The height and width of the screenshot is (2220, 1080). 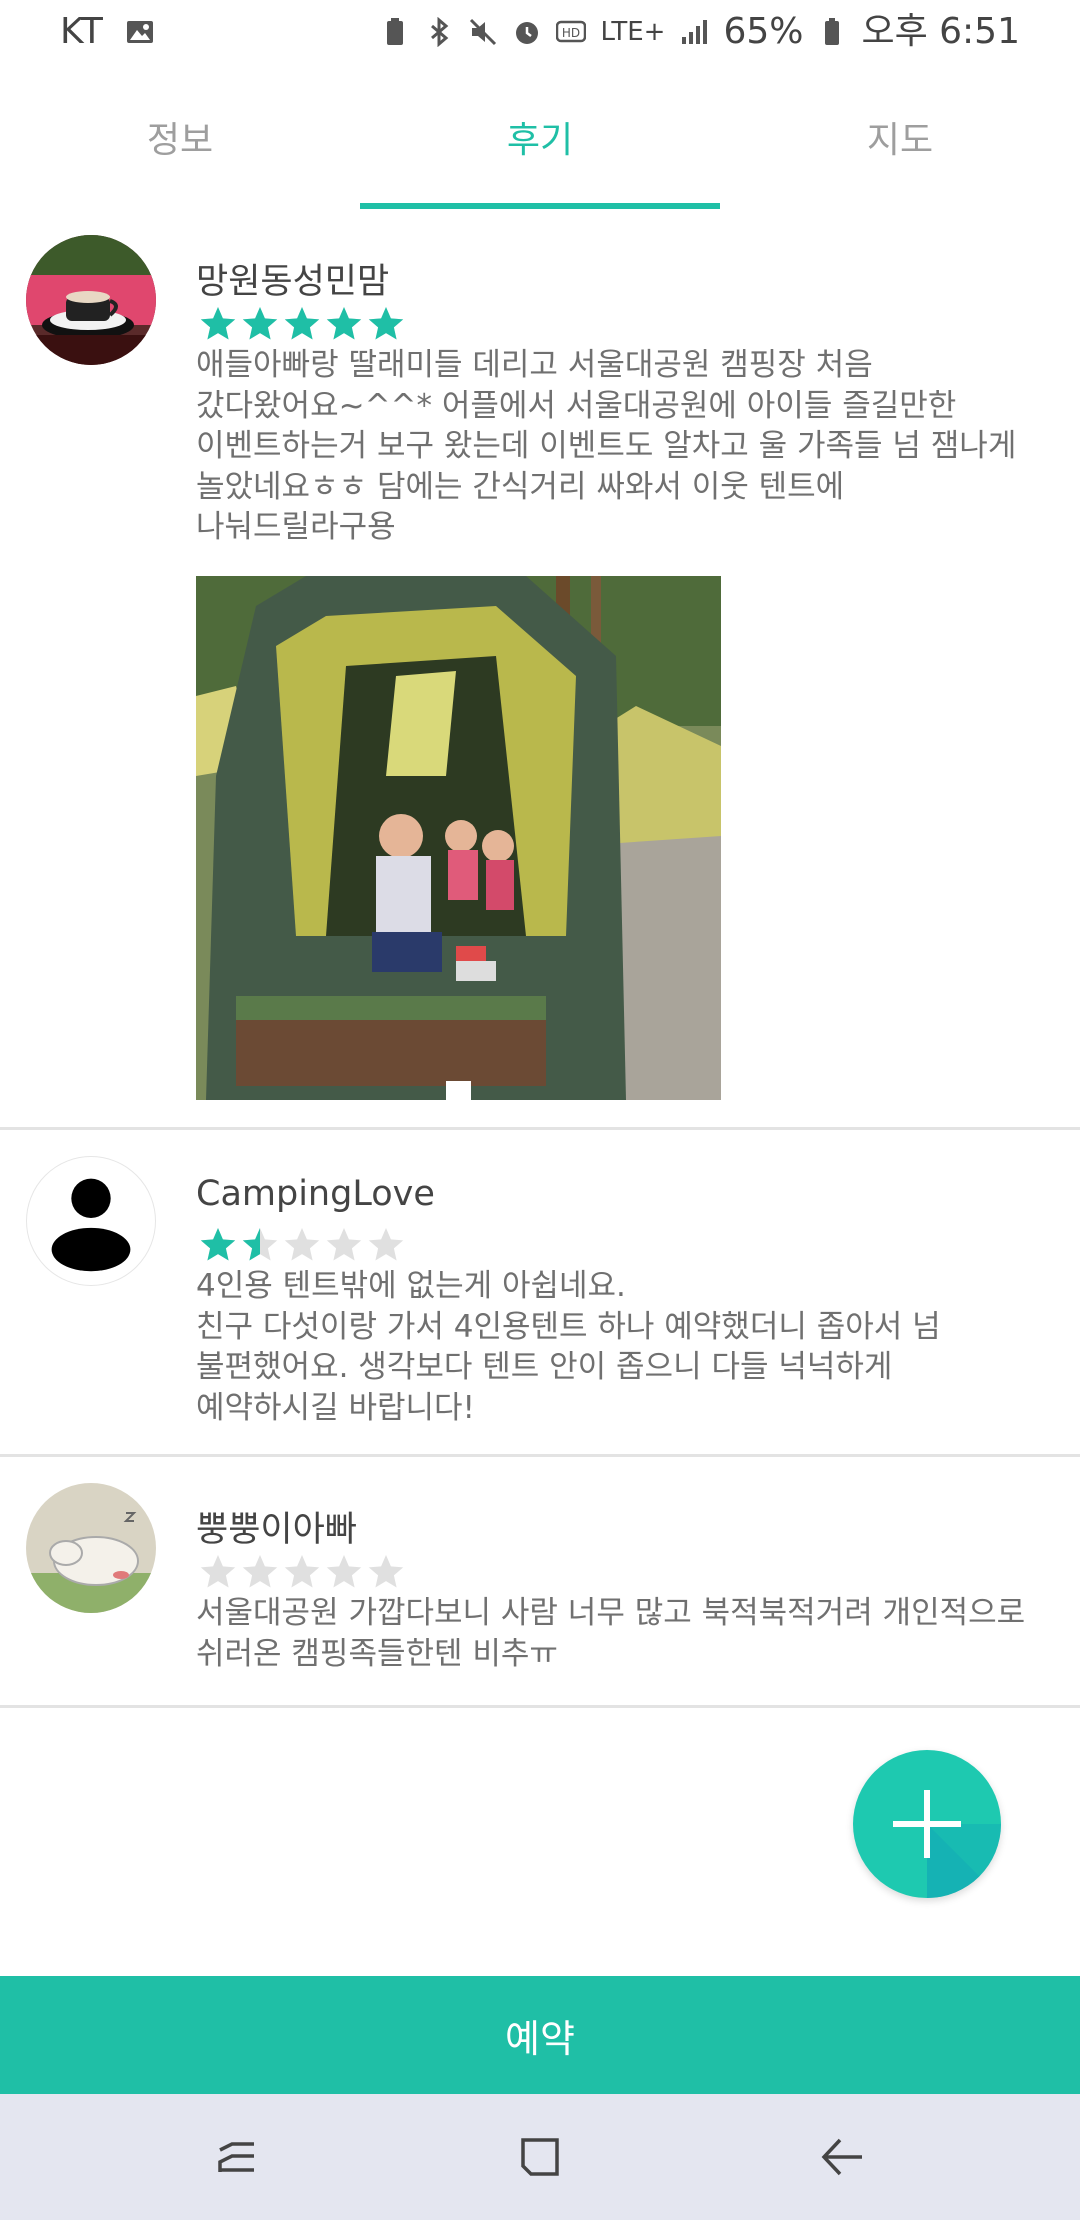 I want to click on coffee-cup-avatar-image, so click(x=91, y=300).